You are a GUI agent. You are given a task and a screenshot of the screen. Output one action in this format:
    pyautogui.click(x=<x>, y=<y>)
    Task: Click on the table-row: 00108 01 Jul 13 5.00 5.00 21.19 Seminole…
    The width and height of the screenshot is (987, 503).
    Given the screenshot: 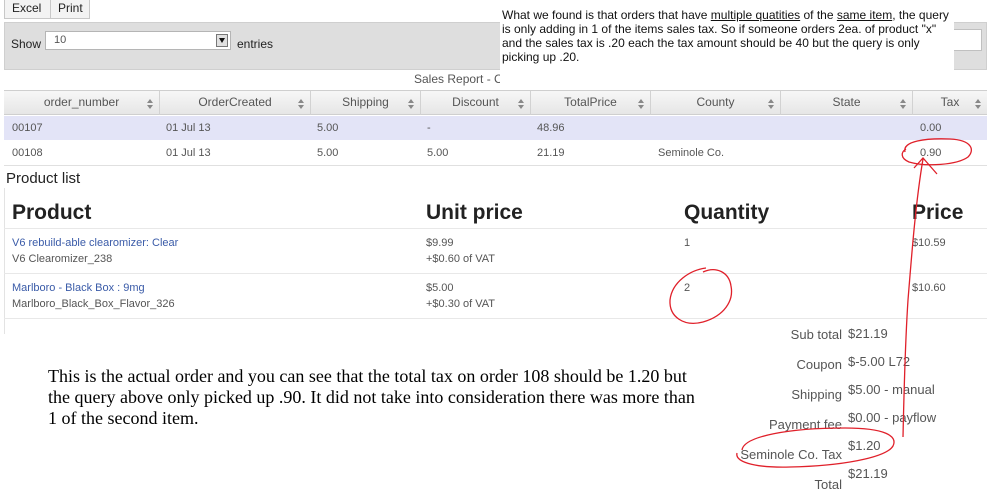 What is the action you would take?
    pyautogui.click(x=495, y=153)
    